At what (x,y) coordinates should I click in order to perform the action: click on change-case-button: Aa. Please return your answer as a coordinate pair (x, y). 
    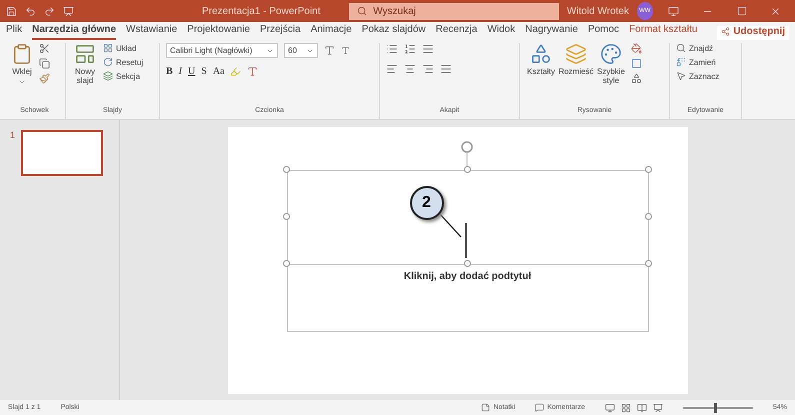
    Looking at the image, I should click on (218, 71).